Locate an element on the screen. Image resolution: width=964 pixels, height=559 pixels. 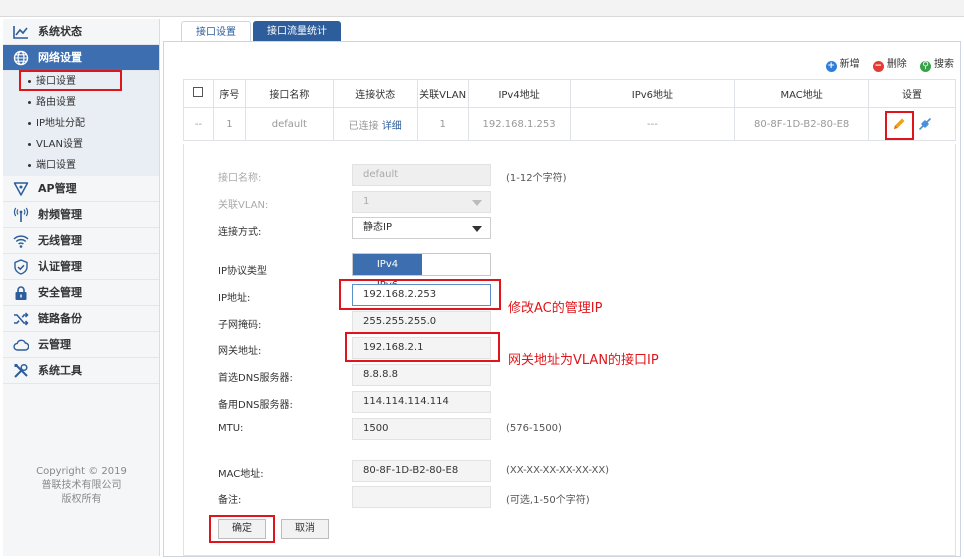
subnav-label: VLAN设置 is located at coordinates (59, 144).